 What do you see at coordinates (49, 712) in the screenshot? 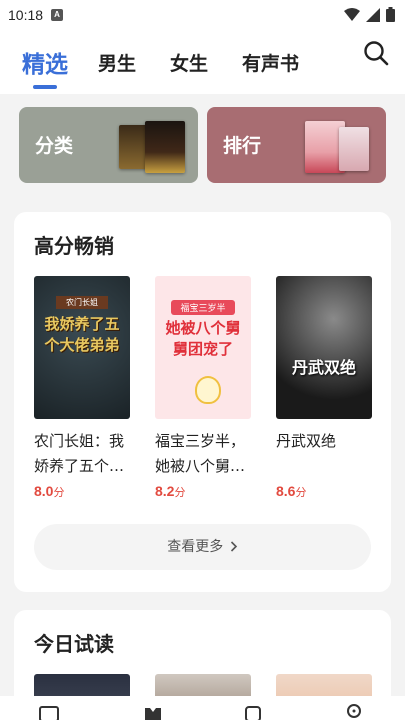
I see `bookshelf-icon` at bounding box center [49, 712].